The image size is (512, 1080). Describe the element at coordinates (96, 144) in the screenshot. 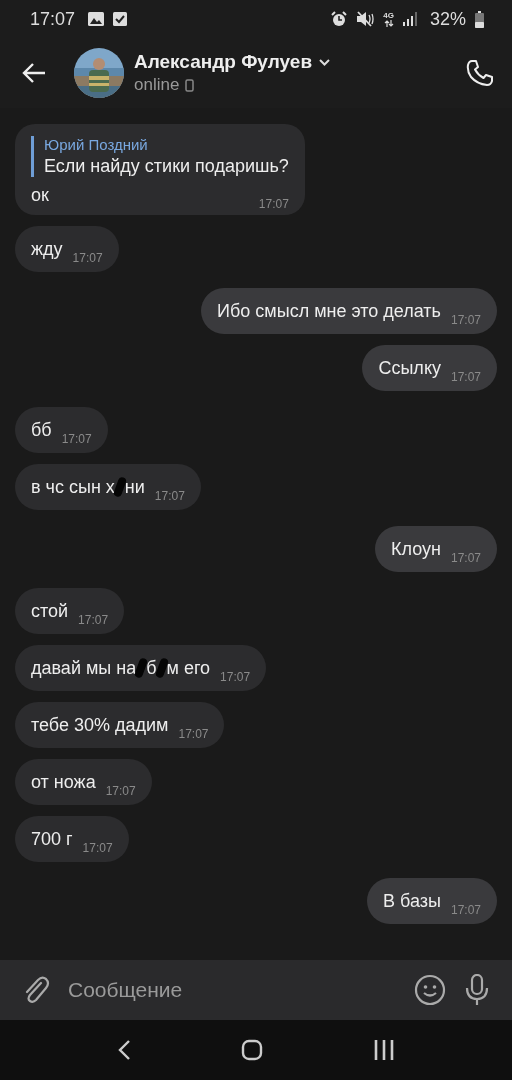

I see `reply-author: Юрий Поздний` at that location.